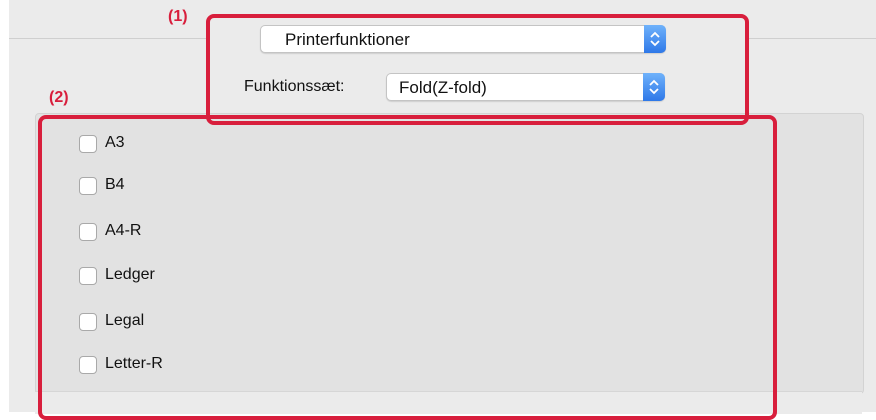 The width and height of the screenshot is (876, 420). I want to click on separator-right, so click(812, 38).